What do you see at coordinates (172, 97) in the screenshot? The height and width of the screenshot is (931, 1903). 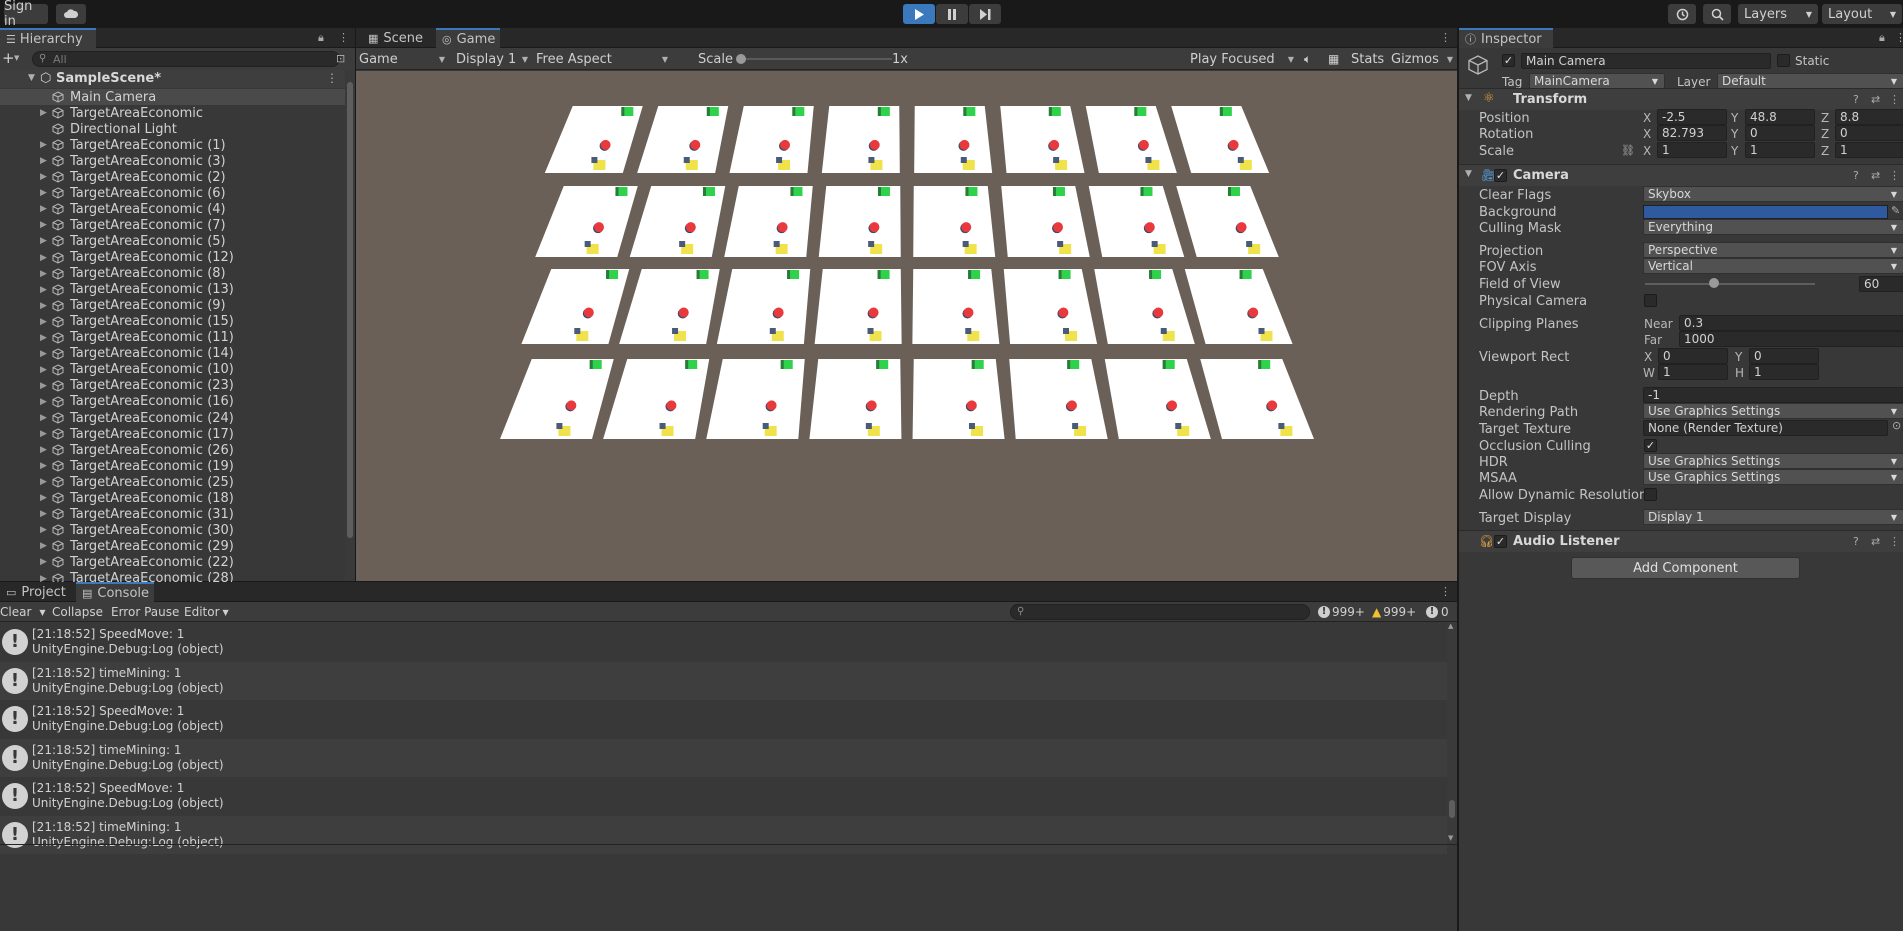 I see `hierarchy-item: Main Camera` at bounding box center [172, 97].